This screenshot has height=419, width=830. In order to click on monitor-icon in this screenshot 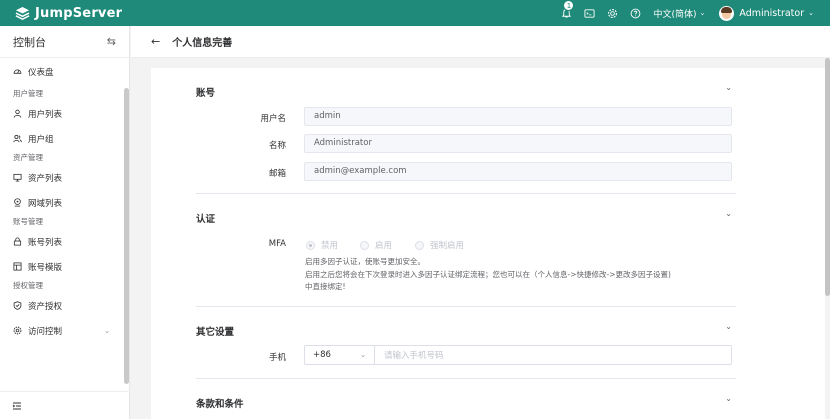, I will do `click(17, 177)`.